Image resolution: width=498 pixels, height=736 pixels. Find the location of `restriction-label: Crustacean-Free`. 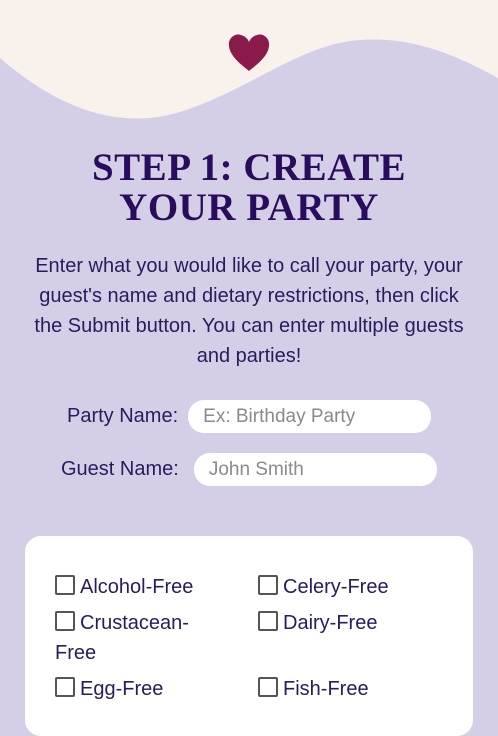

restriction-label: Crustacean-Free is located at coordinates (122, 638).